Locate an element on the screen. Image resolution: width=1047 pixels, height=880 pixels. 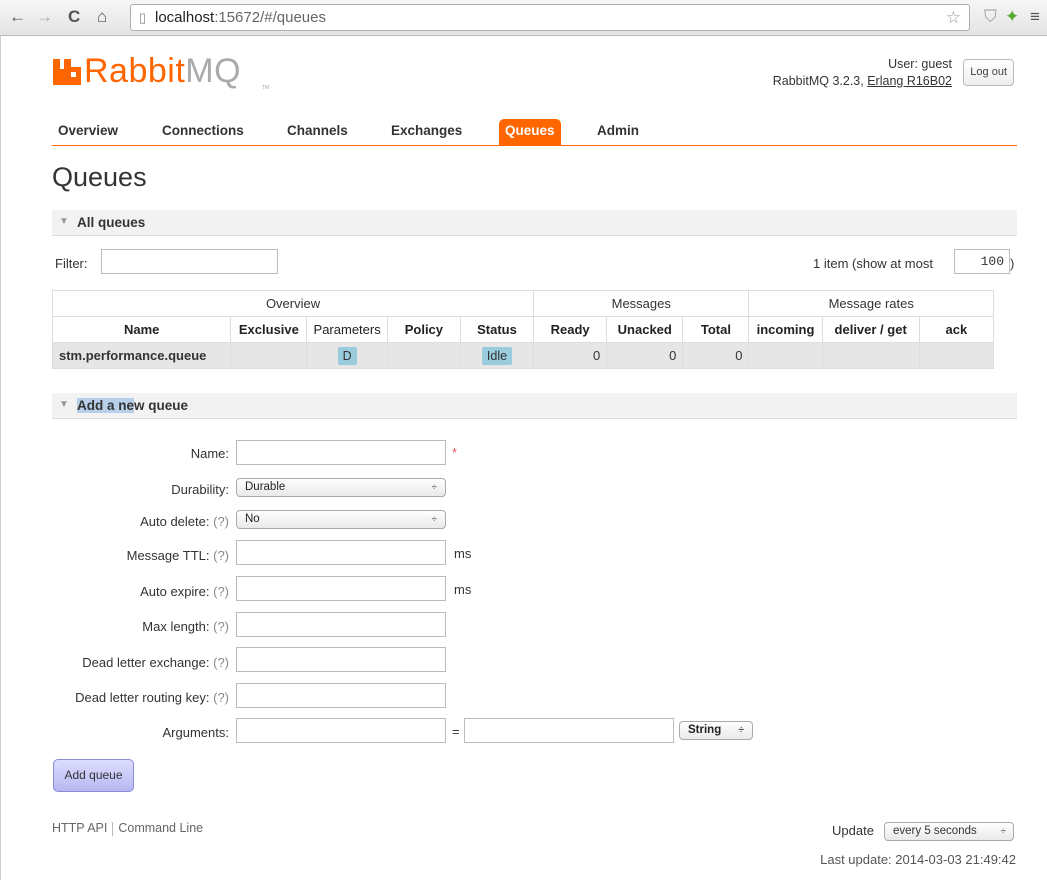
page-title: Queues is located at coordinates (99, 177).